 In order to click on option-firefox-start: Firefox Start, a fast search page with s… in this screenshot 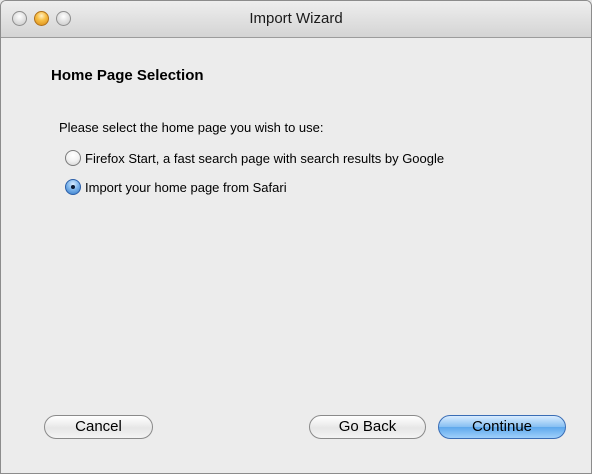, I will do `click(254, 158)`.